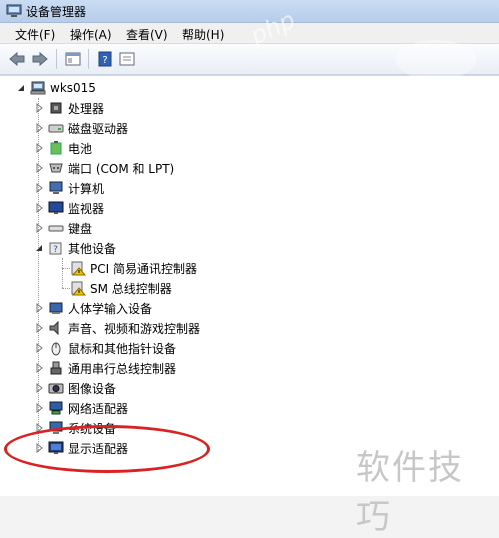 The width and height of the screenshot is (499, 538). What do you see at coordinates (80, 228) in the screenshot?
I see `item-label: 键盘` at bounding box center [80, 228].